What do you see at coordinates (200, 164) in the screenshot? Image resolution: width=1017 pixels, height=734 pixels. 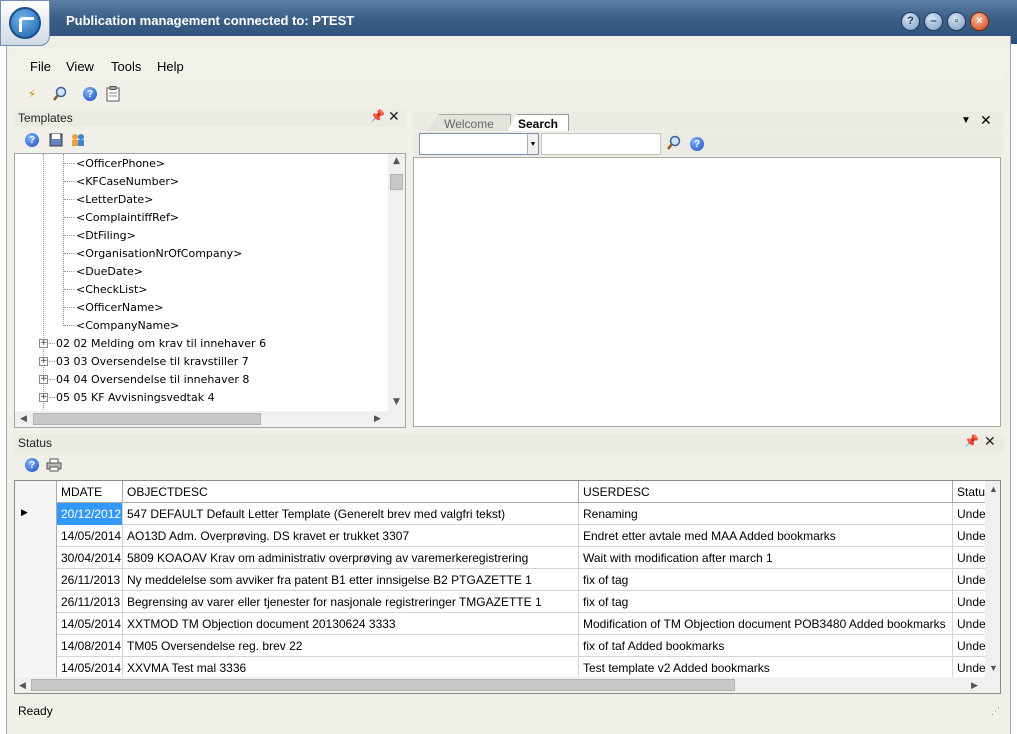 I see `tree-field-item: <OfficerPhone>` at bounding box center [200, 164].